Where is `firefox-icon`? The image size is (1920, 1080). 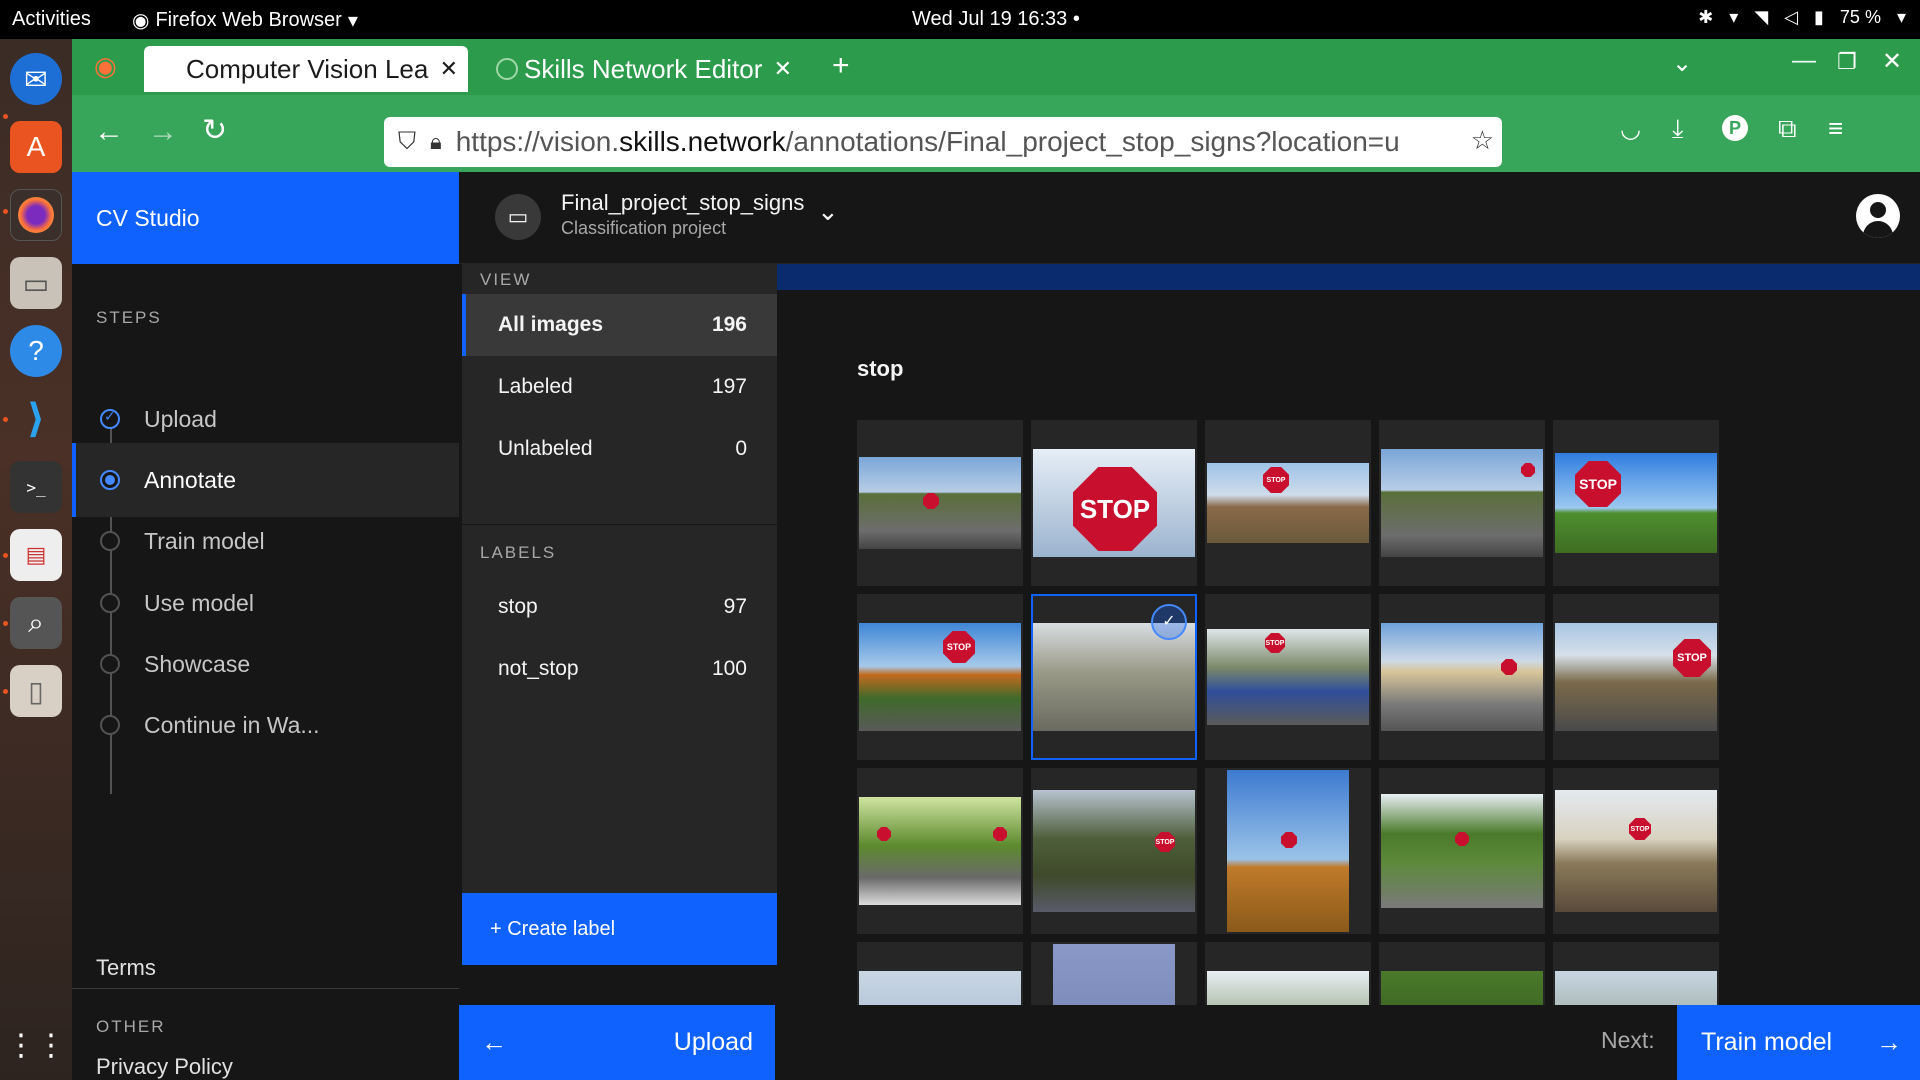
firefox-icon is located at coordinates (36, 215).